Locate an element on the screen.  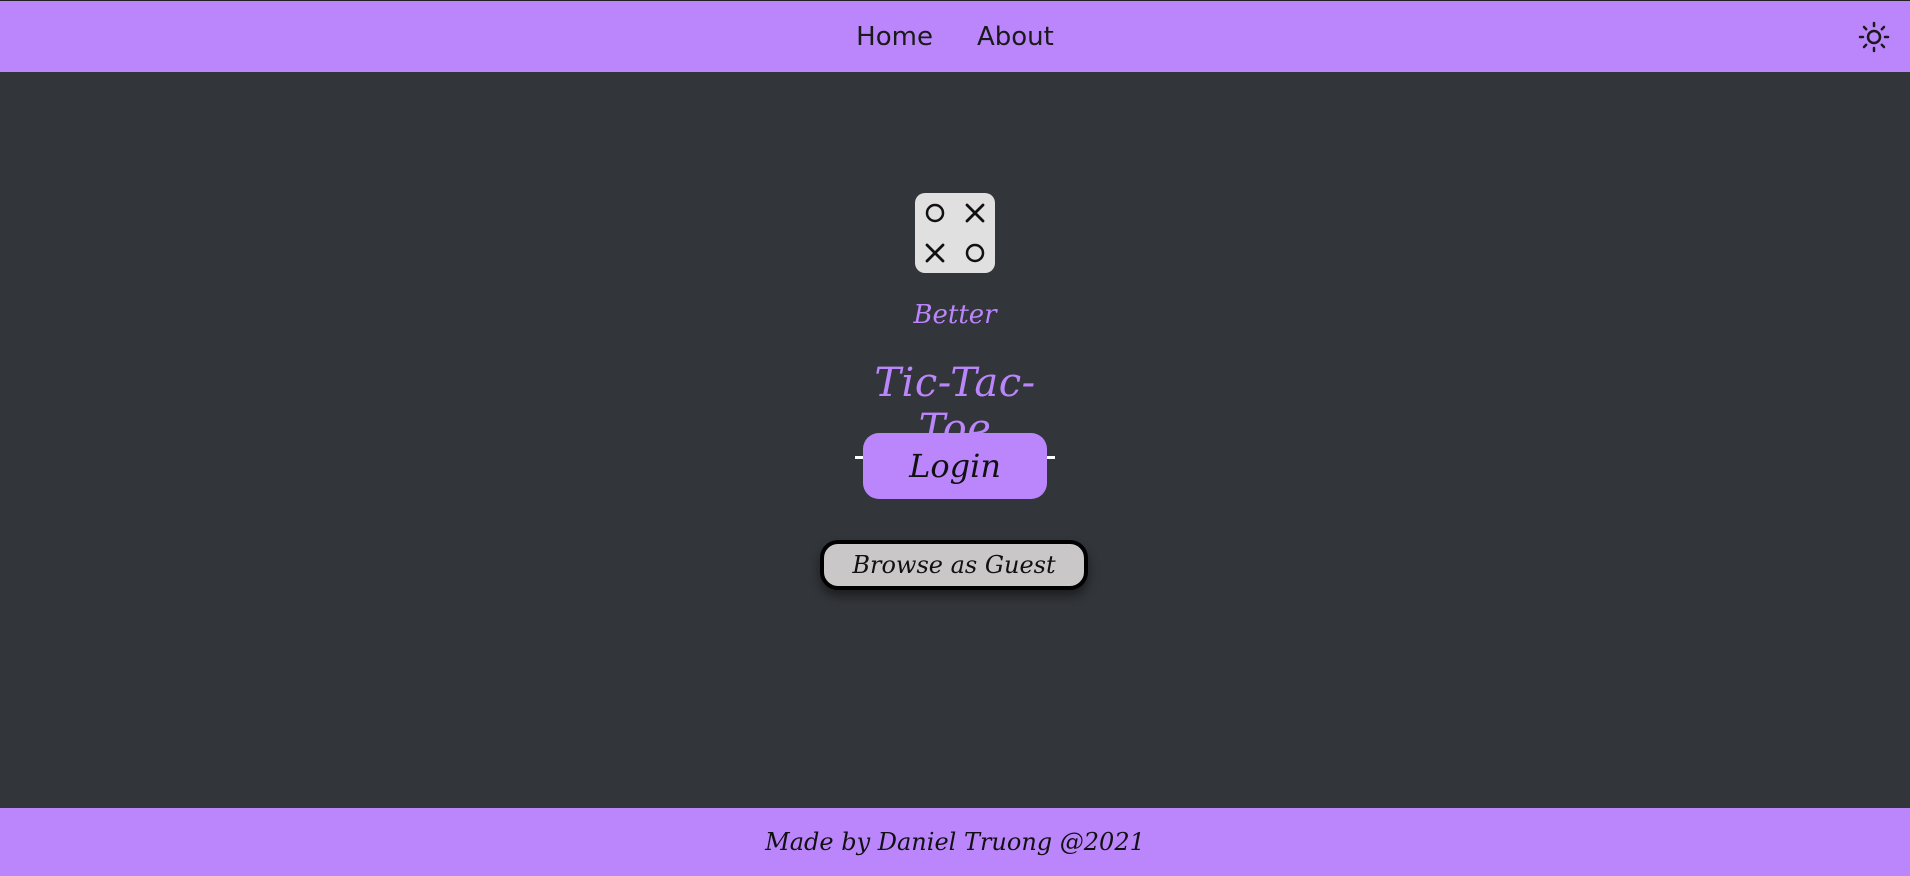
app-subtitle: Better is located at coordinates (955, 315).